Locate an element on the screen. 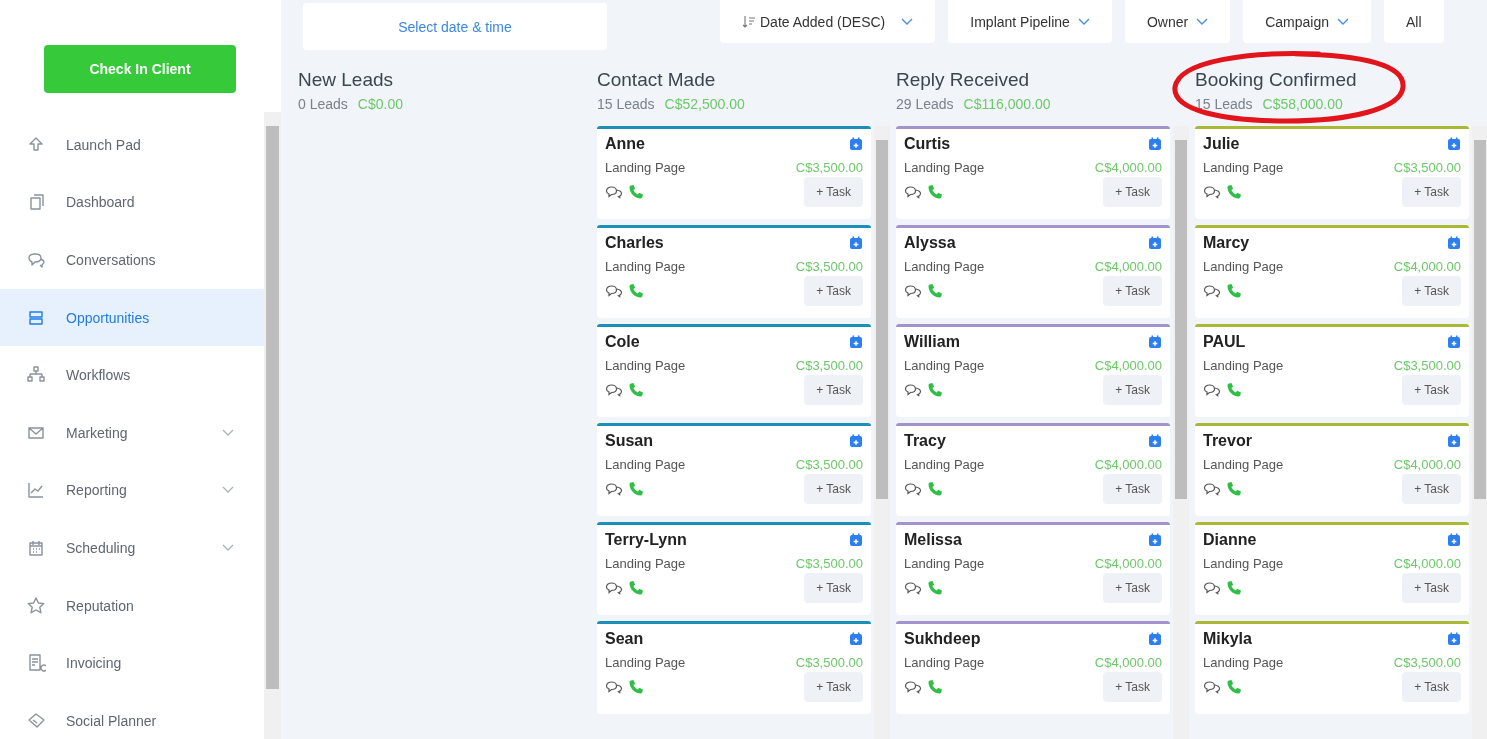 This screenshot has height=739, width=1487. sidebar-item: Invoicing is located at coordinates (132, 663).